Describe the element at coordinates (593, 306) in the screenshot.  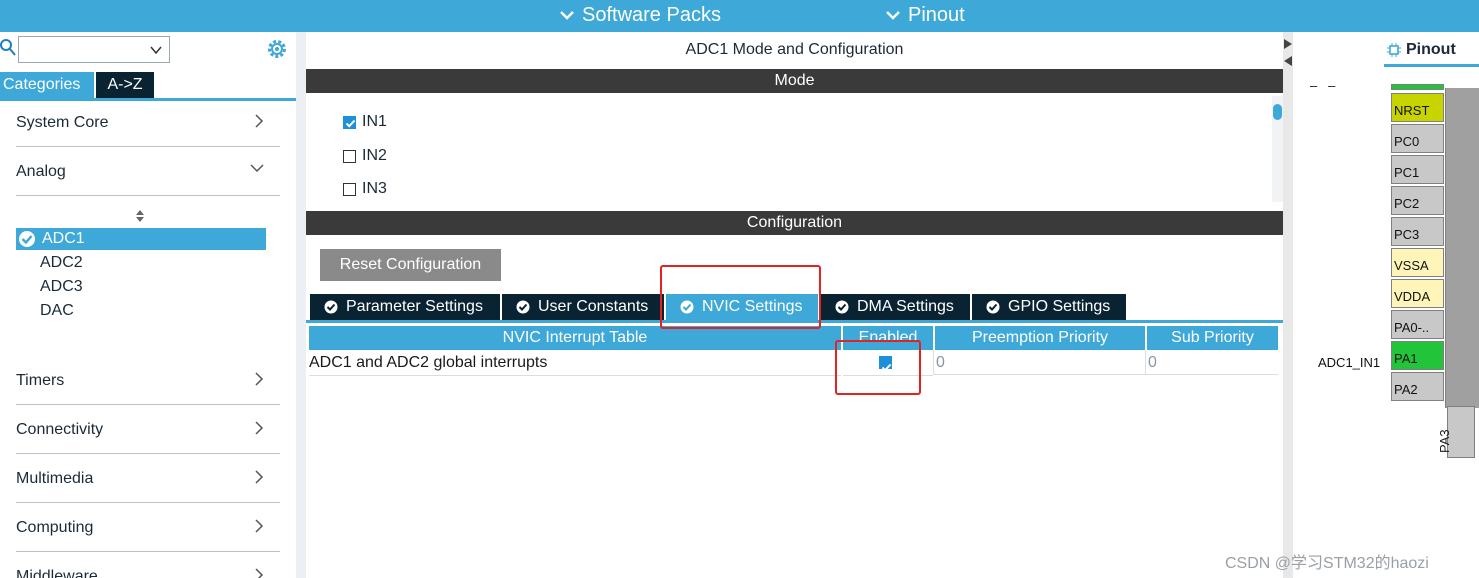
I see `tab-label: User Constants` at that location.